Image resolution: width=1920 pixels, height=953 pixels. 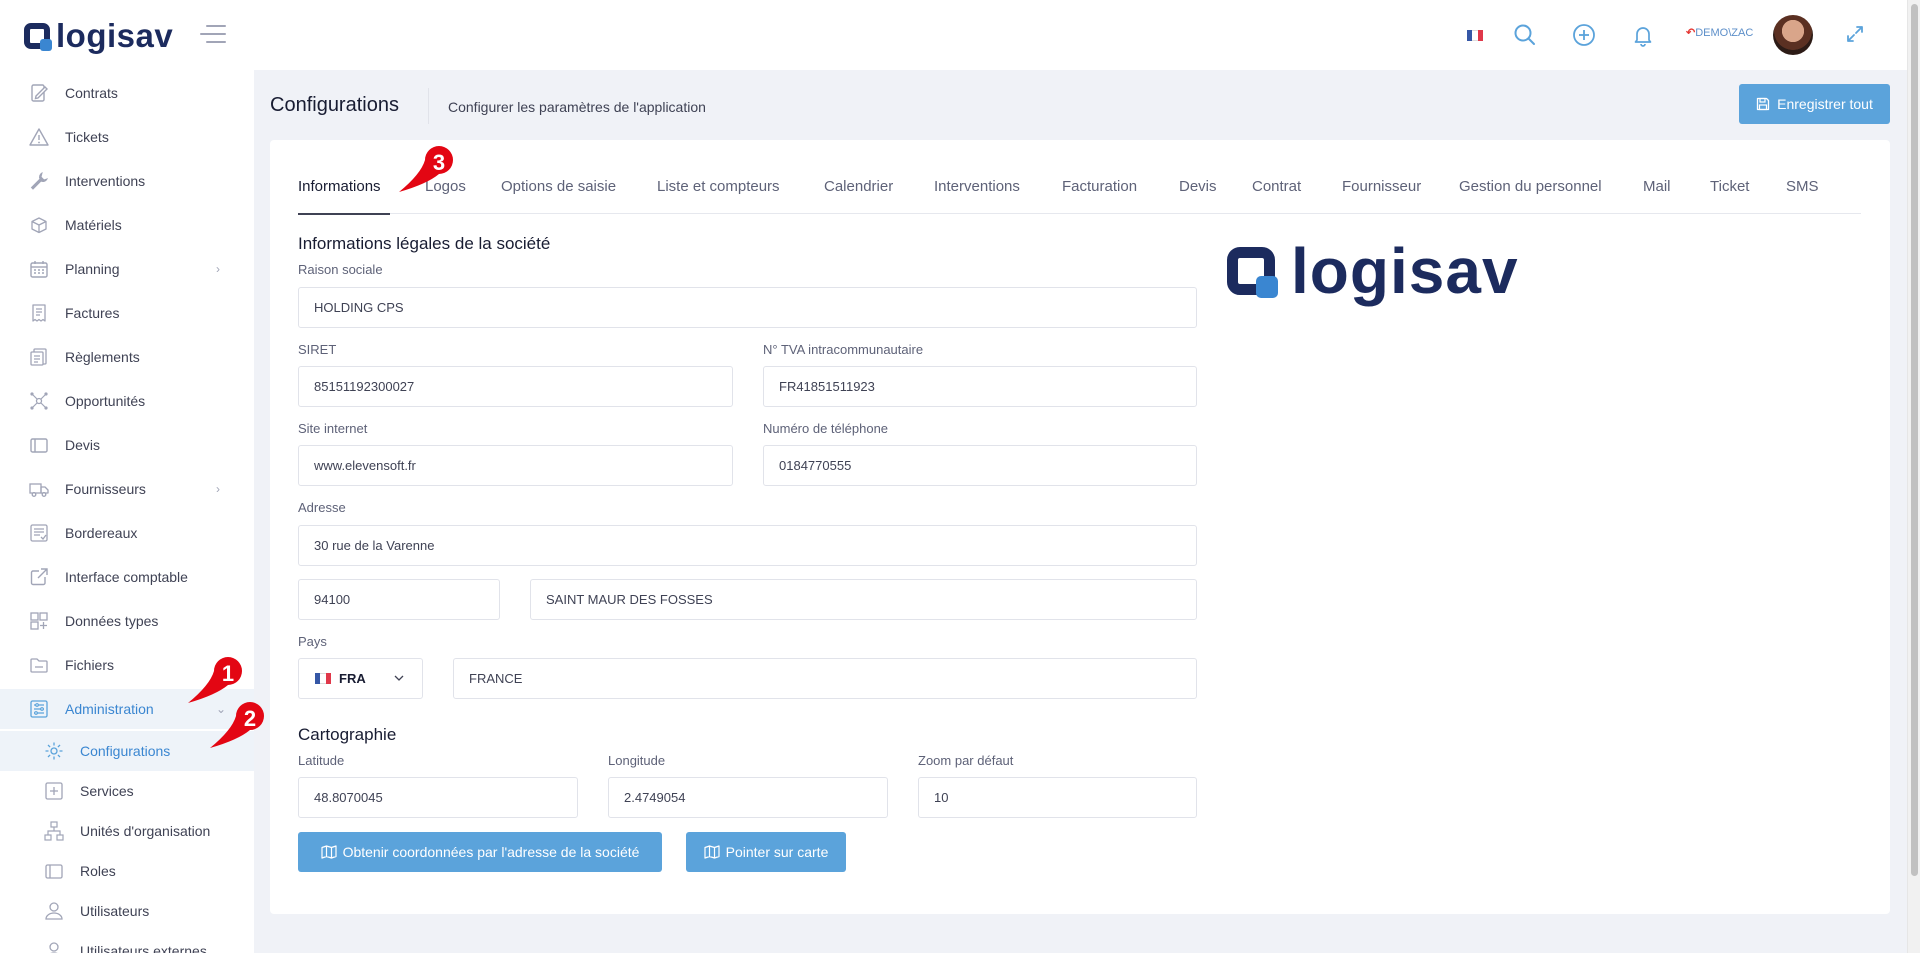 What do you see at coordinates (98, 871) in the screenshot?
I see `sidebar-subitem-label: Roles` at bounding box center [98, 871].